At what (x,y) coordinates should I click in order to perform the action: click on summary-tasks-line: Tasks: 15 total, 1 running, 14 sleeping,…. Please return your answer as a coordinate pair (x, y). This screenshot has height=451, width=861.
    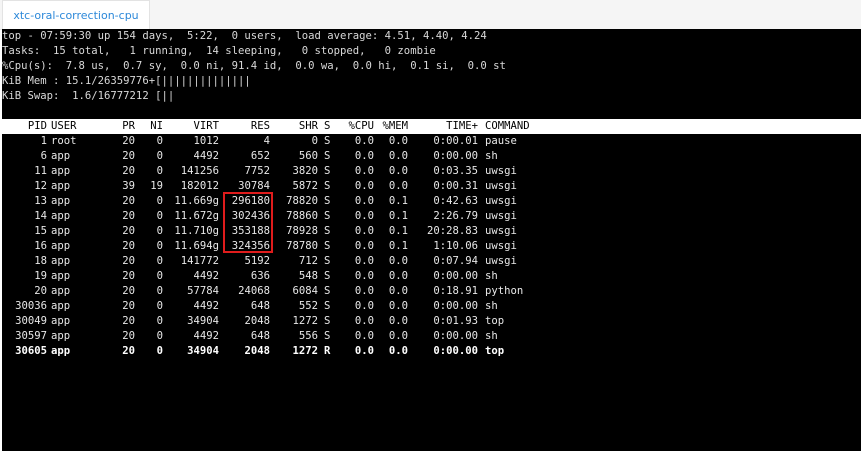
    Looking at the image, I should click on (219, 51).